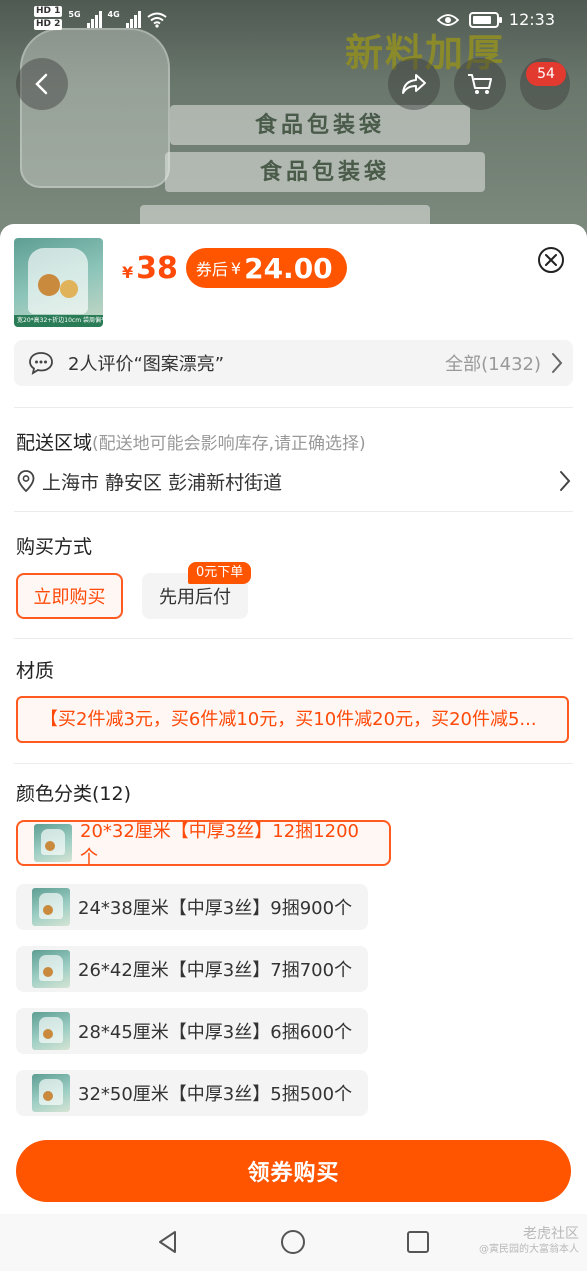  I want to click on coupon-label: 券后, so click(211, 269).